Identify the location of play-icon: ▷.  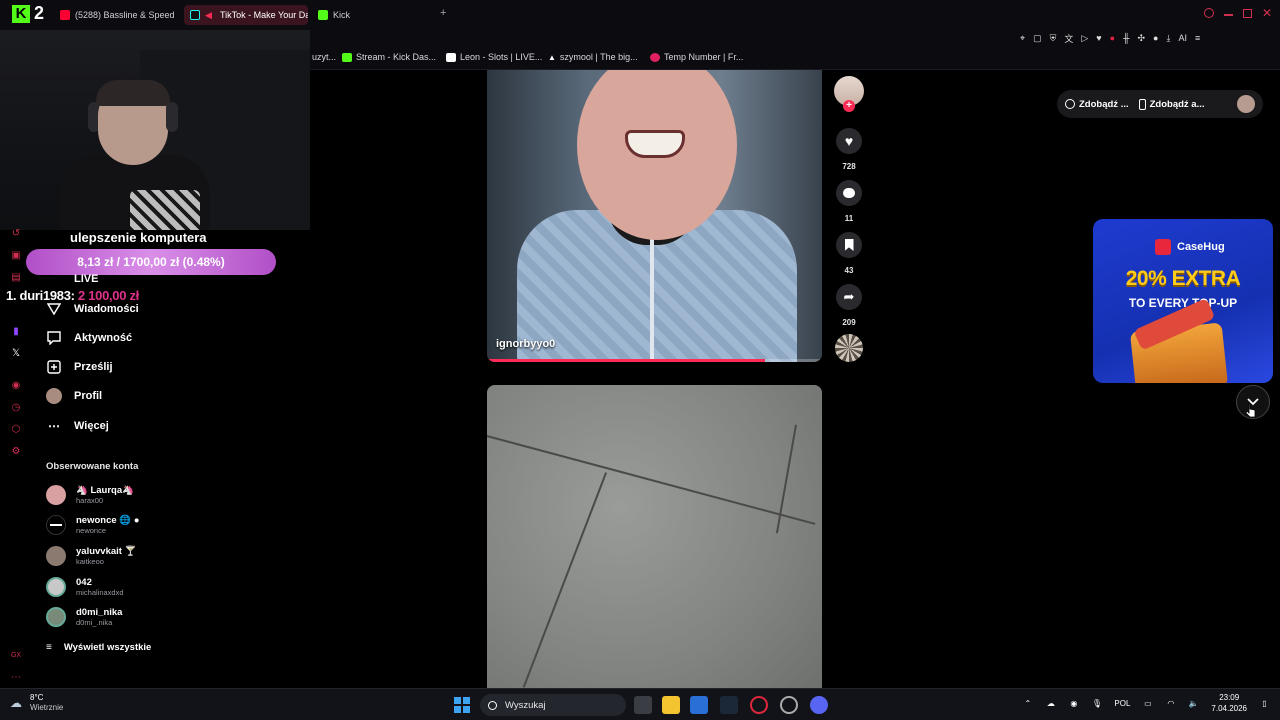
(1084, 38).